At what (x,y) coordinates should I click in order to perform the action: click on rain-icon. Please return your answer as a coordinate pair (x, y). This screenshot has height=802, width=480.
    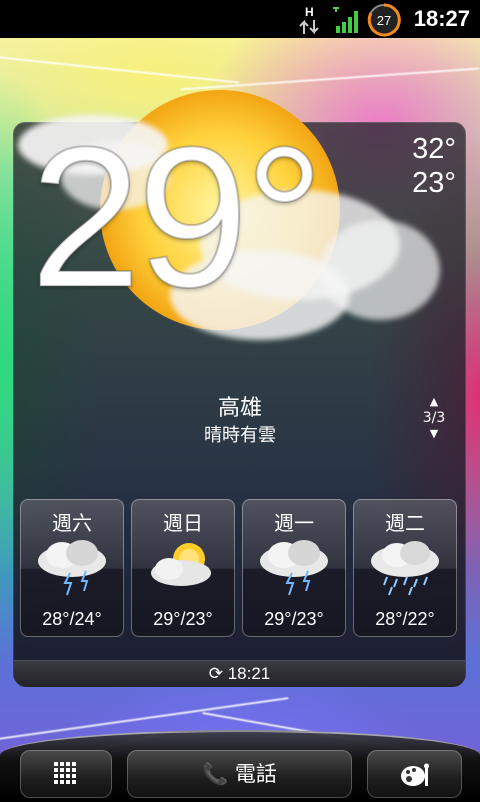
    Looking at the image, I should click on (405, 568).